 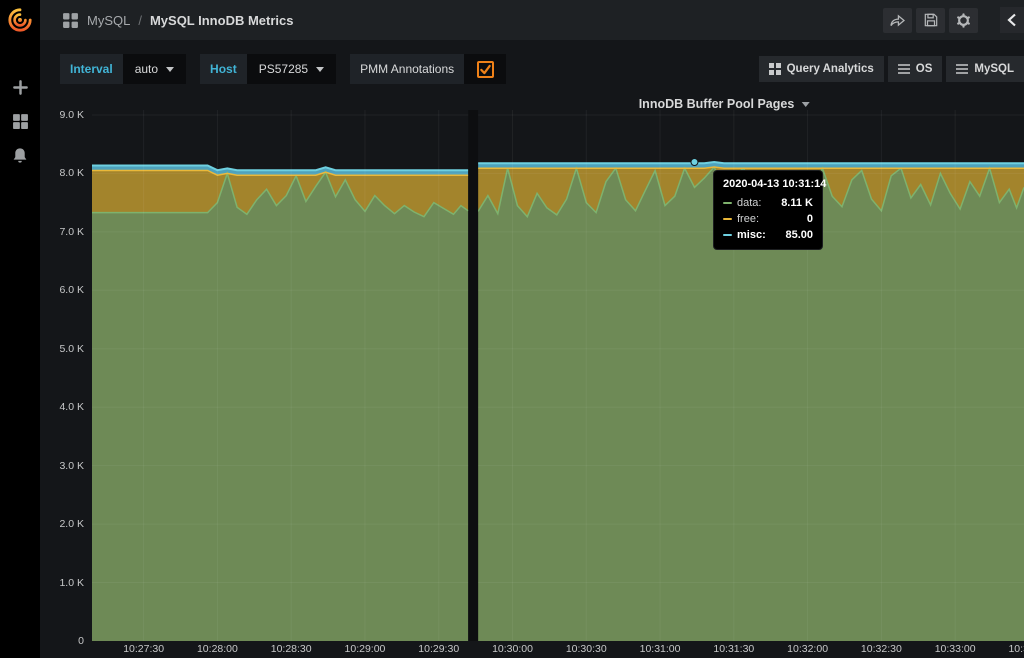 I want to click on interval-select: auto, so click(x=154, y=69).